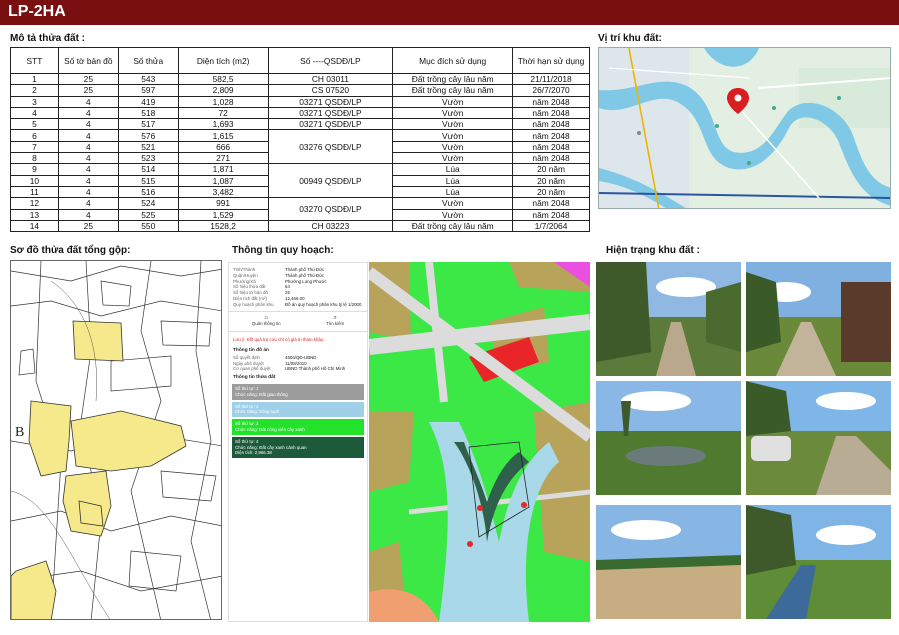 This screenshot has height=635, width=899. Describe the element at coordinates (330, 226) in the screenshot. I see `table-cell: CH 03223` at that location.